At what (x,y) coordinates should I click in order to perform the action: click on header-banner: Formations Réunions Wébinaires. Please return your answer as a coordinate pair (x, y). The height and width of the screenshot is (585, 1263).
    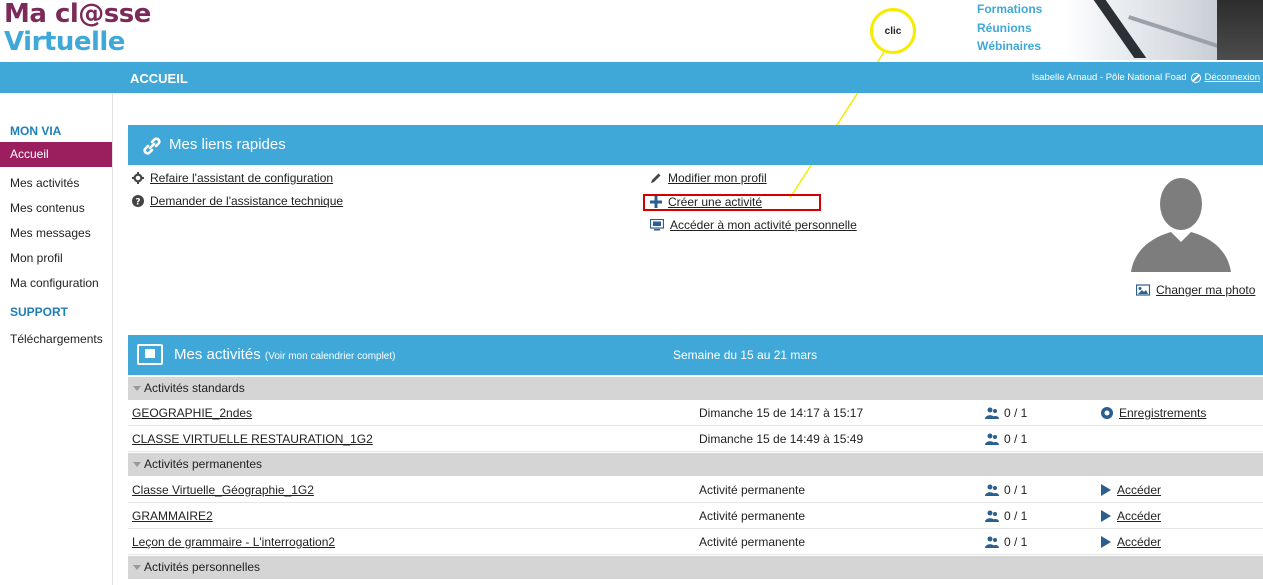
    Looking at the image, I should click on (1116, 30).